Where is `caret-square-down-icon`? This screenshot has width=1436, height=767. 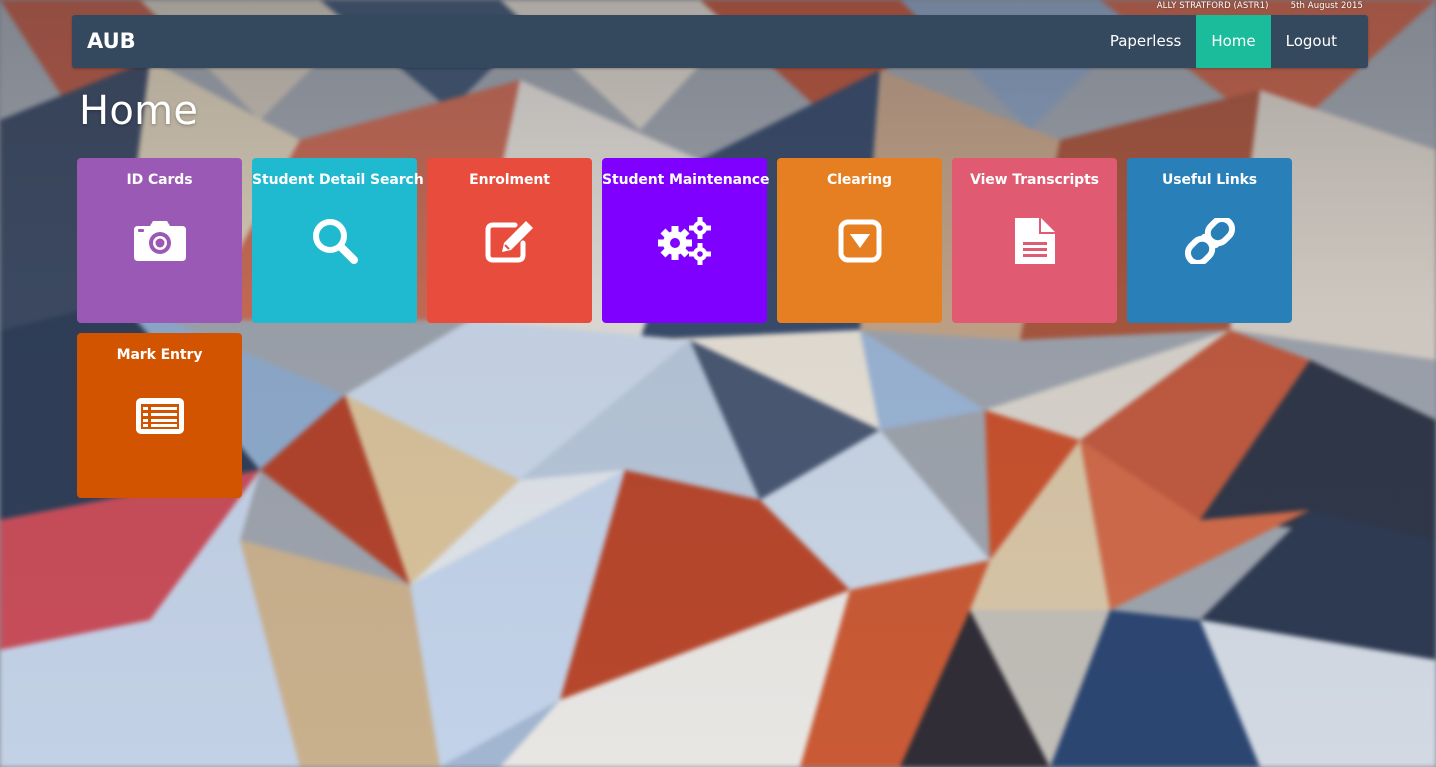 caret-square-down-icon is located at coordinates (859, 241).